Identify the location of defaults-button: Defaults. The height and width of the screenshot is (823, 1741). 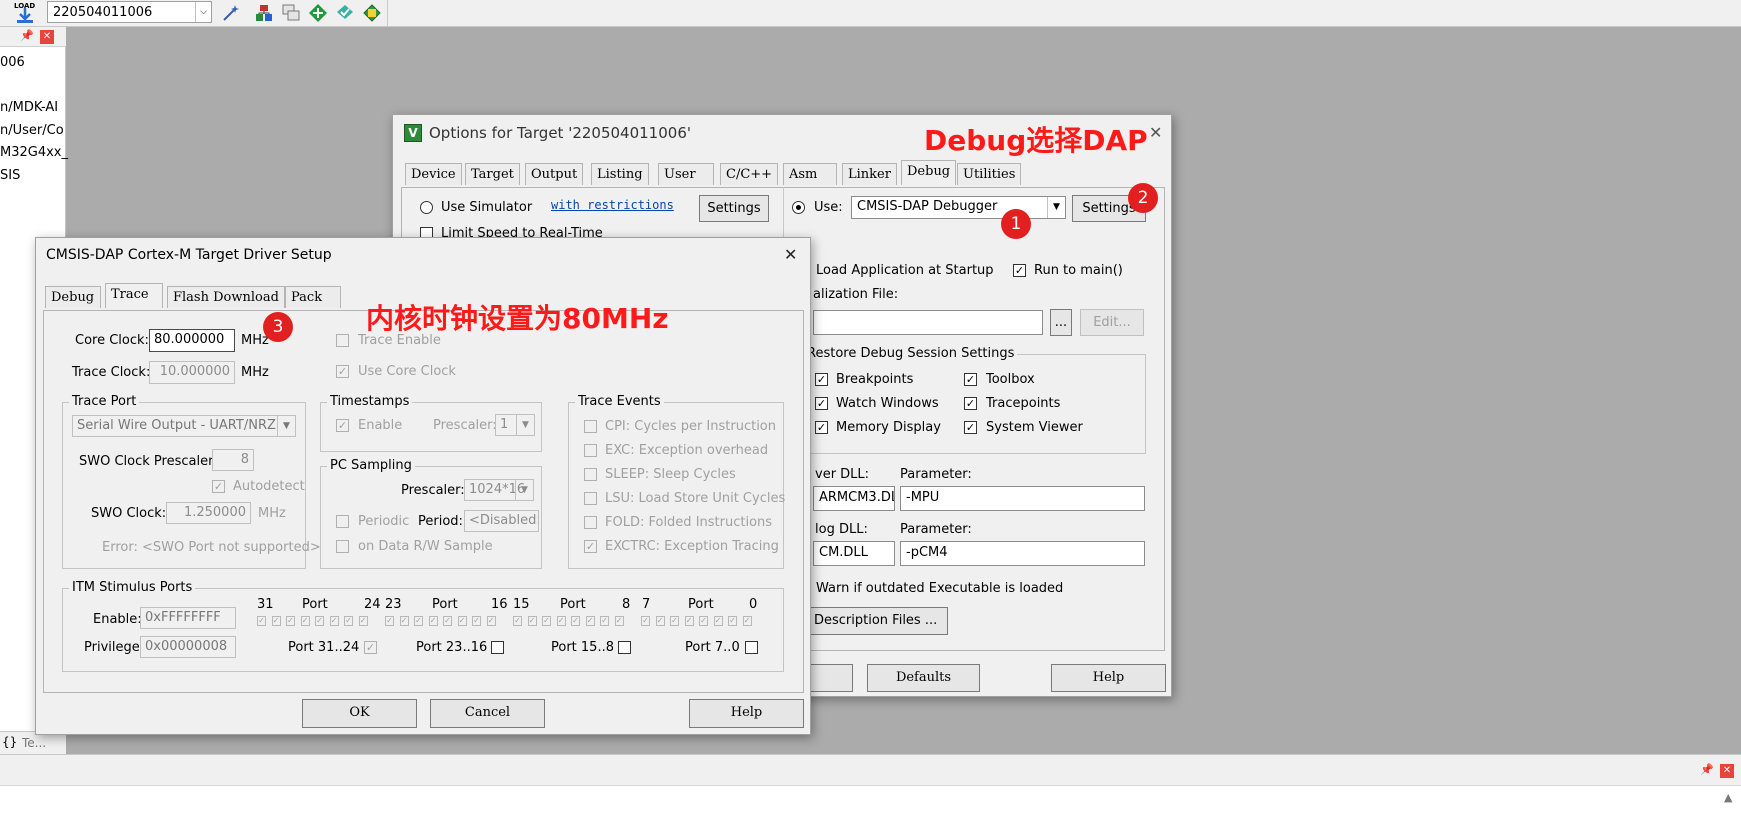
(923, 678).